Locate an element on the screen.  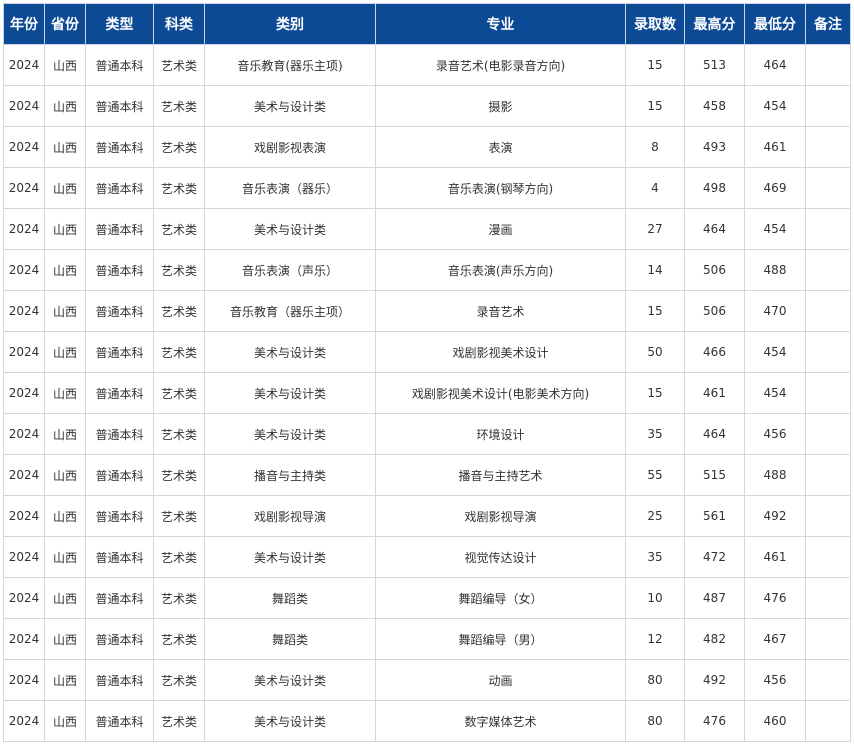
table-row: 2024 山西 普通本科 艺术类 美术与设计类 摄影 15 458 454 is located at coordinates (427, 106).